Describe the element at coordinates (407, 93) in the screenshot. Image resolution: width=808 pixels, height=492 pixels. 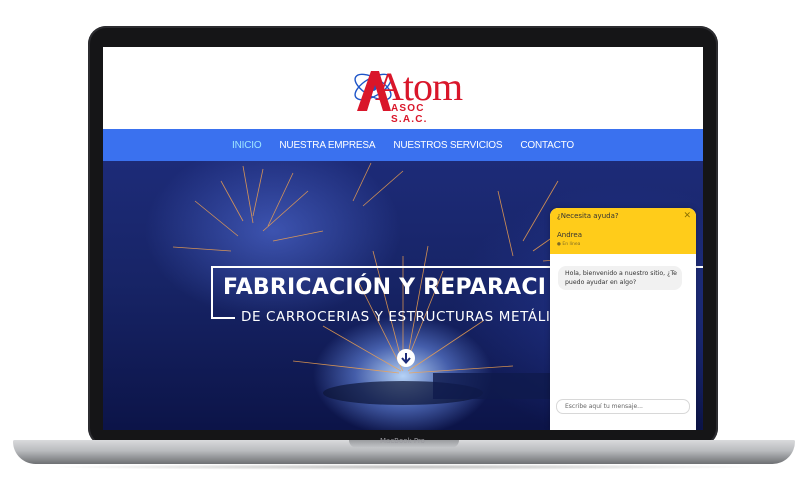
I see `atom-logo: Atom ASOC S.A.C.` at that location.